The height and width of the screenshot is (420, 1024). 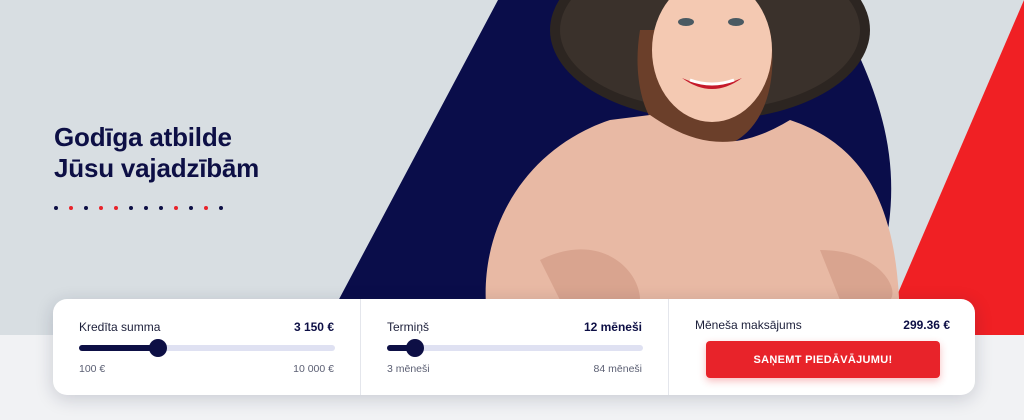 I want to click on amount-section: Kredīta summa 3 150 € 100 € 10 000 €, so click(x=206, y=347).